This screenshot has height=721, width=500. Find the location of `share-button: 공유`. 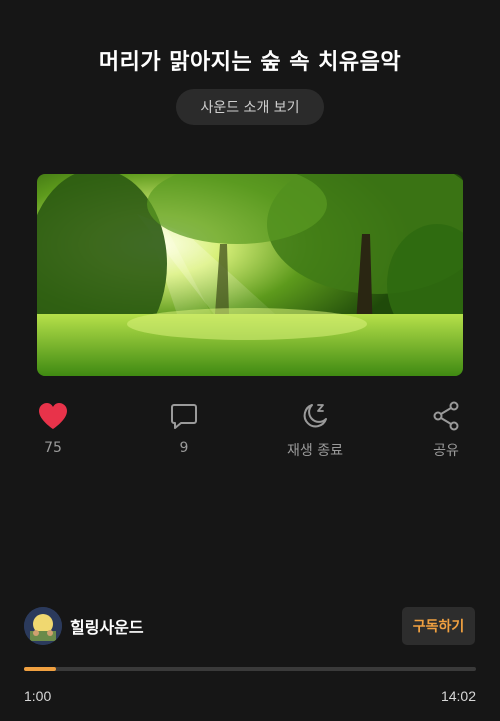

share-button: 공유 is located at coordinates (446, 430).